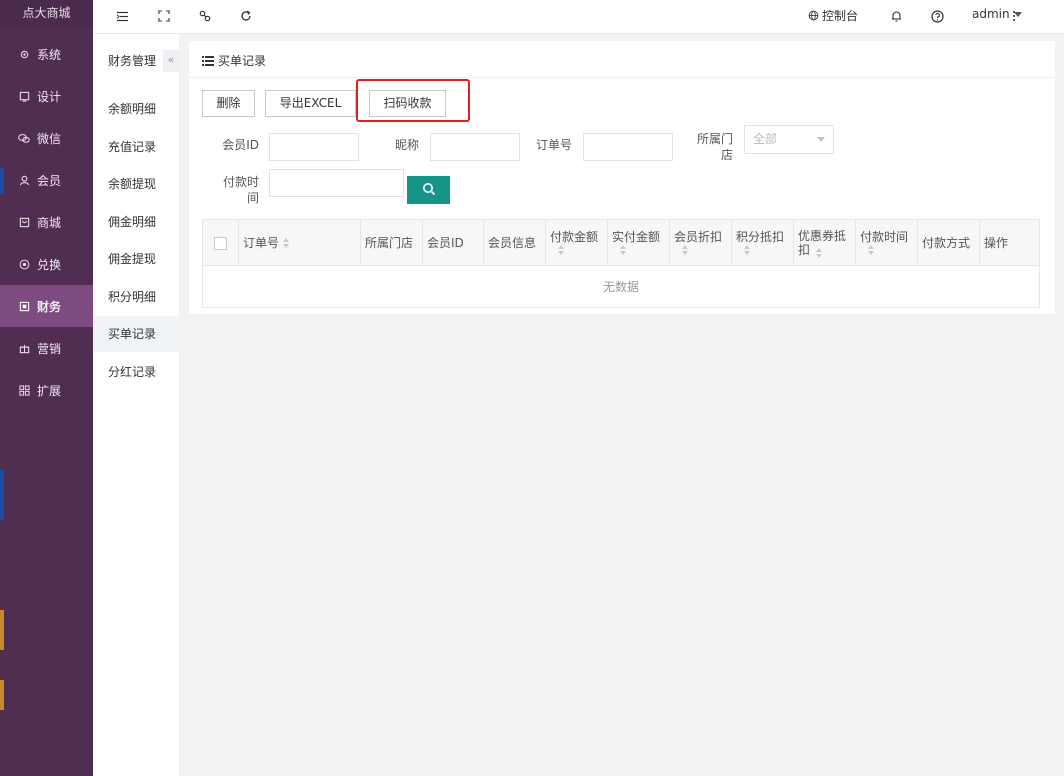  What do you see at coordinates (49, 306) in the screenshot?
I see `sidebar-item-label: 财务` at bounding box center [49, 306].